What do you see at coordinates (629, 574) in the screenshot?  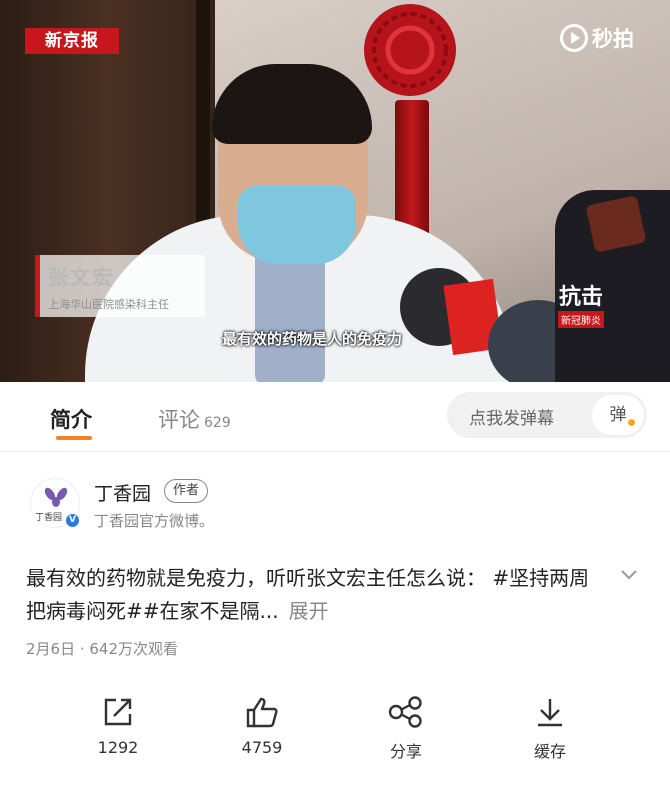 I see `chevron-down-icon` at bounding box center [629, 574].